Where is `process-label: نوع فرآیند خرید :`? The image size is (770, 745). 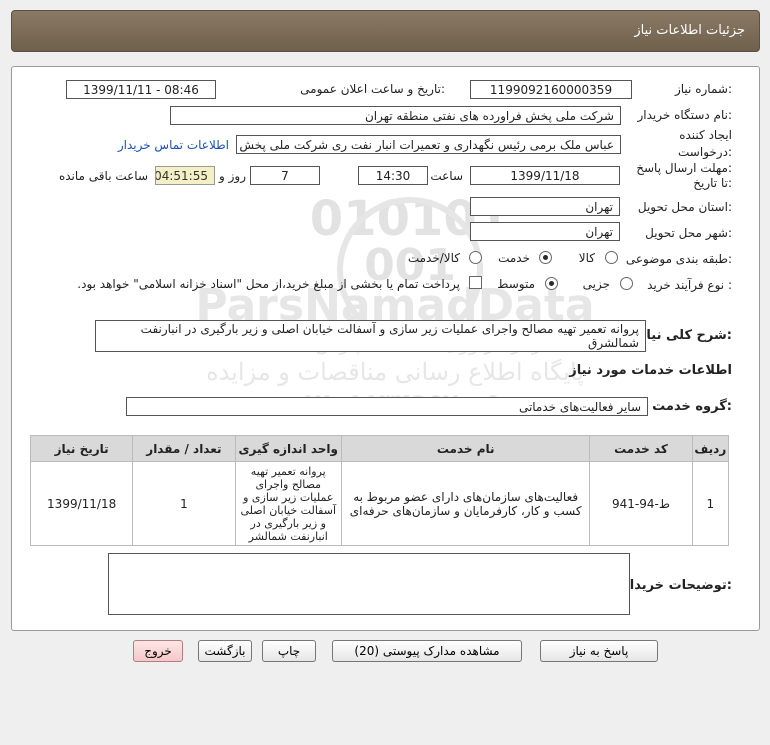 process-label: نوع فرآیند خرید : is located at coordinates (689, 285).